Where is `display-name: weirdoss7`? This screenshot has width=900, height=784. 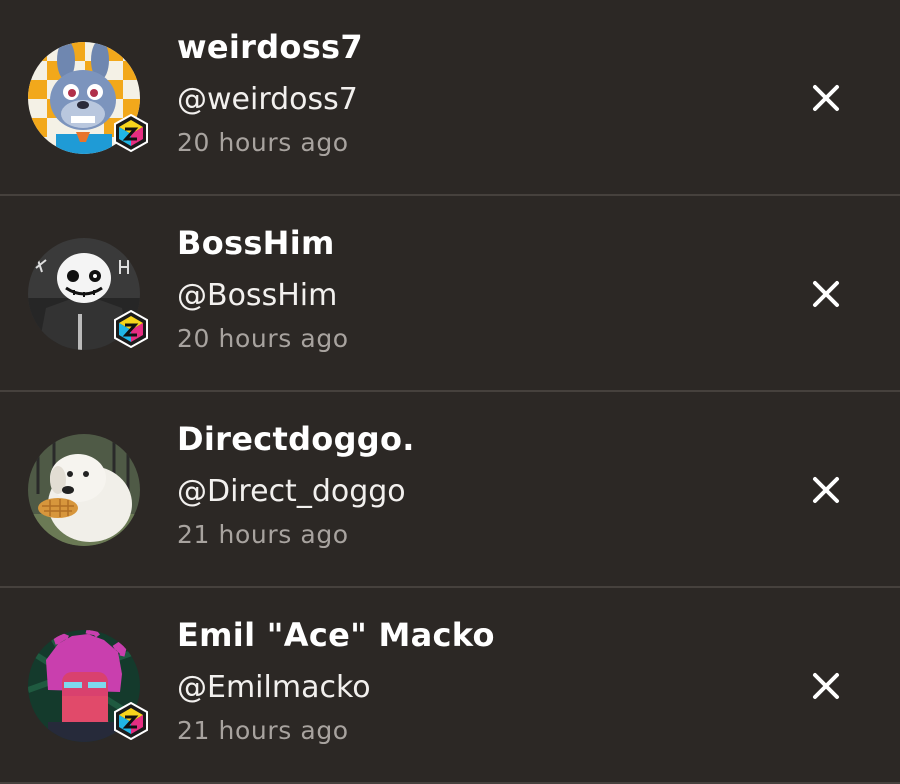 display-name: weirdoss7 is located at coordinates (270, 47).